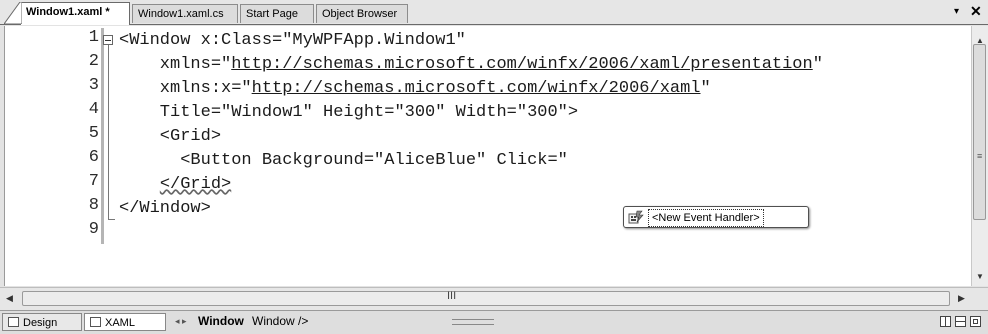 Image resolution: width=988 pixels, height=334 pixels. Describe the element at coordinates (120, 323) in the screenshot. I see `xaml-tab-label: XAML` at that location.